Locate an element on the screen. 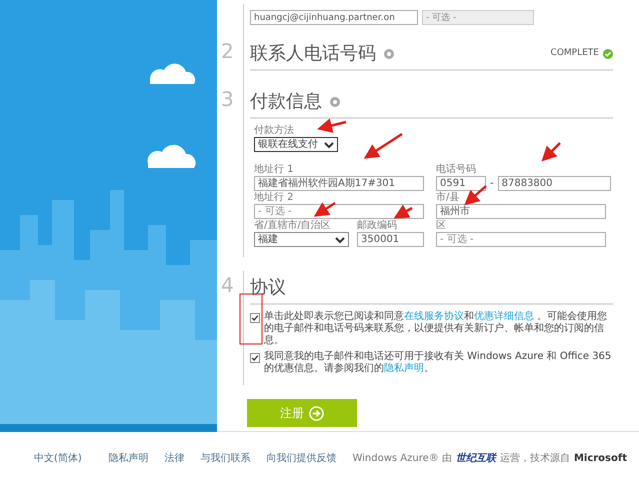  area-code-field: 0591 is located at coordinates (461, 183).